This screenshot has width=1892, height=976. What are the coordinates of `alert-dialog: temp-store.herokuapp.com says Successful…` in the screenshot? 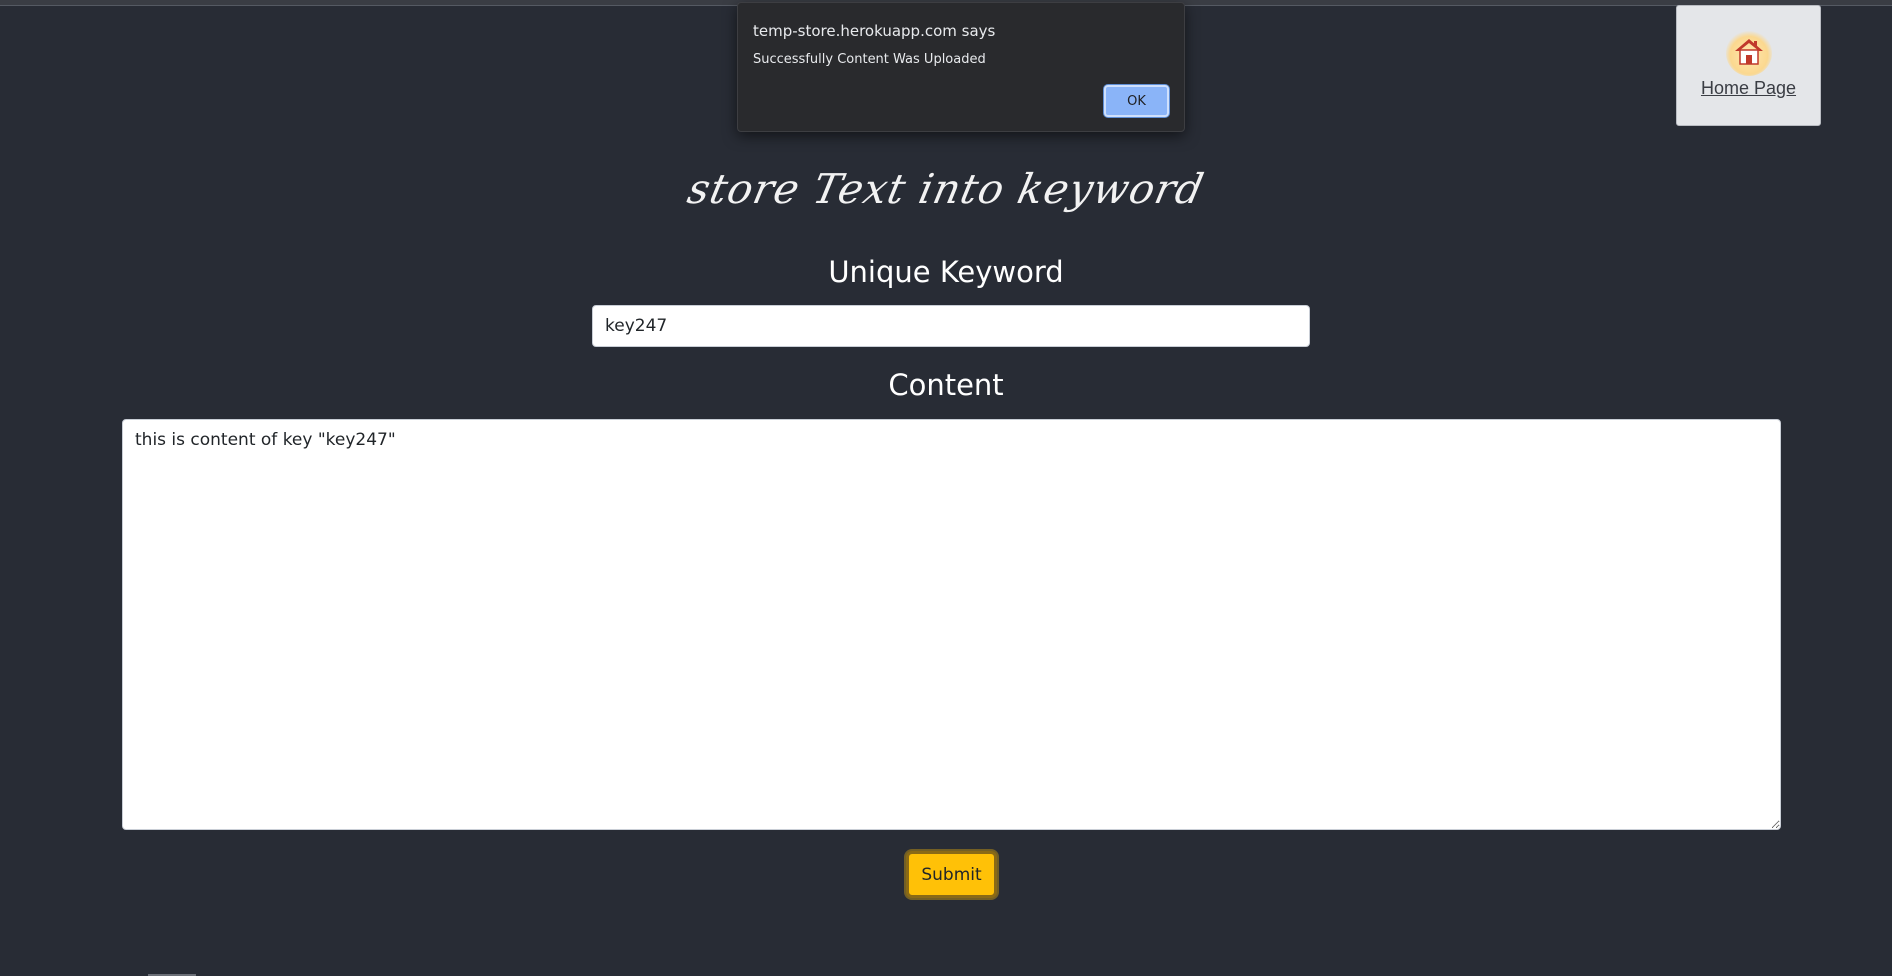 It's located at (961, 67).